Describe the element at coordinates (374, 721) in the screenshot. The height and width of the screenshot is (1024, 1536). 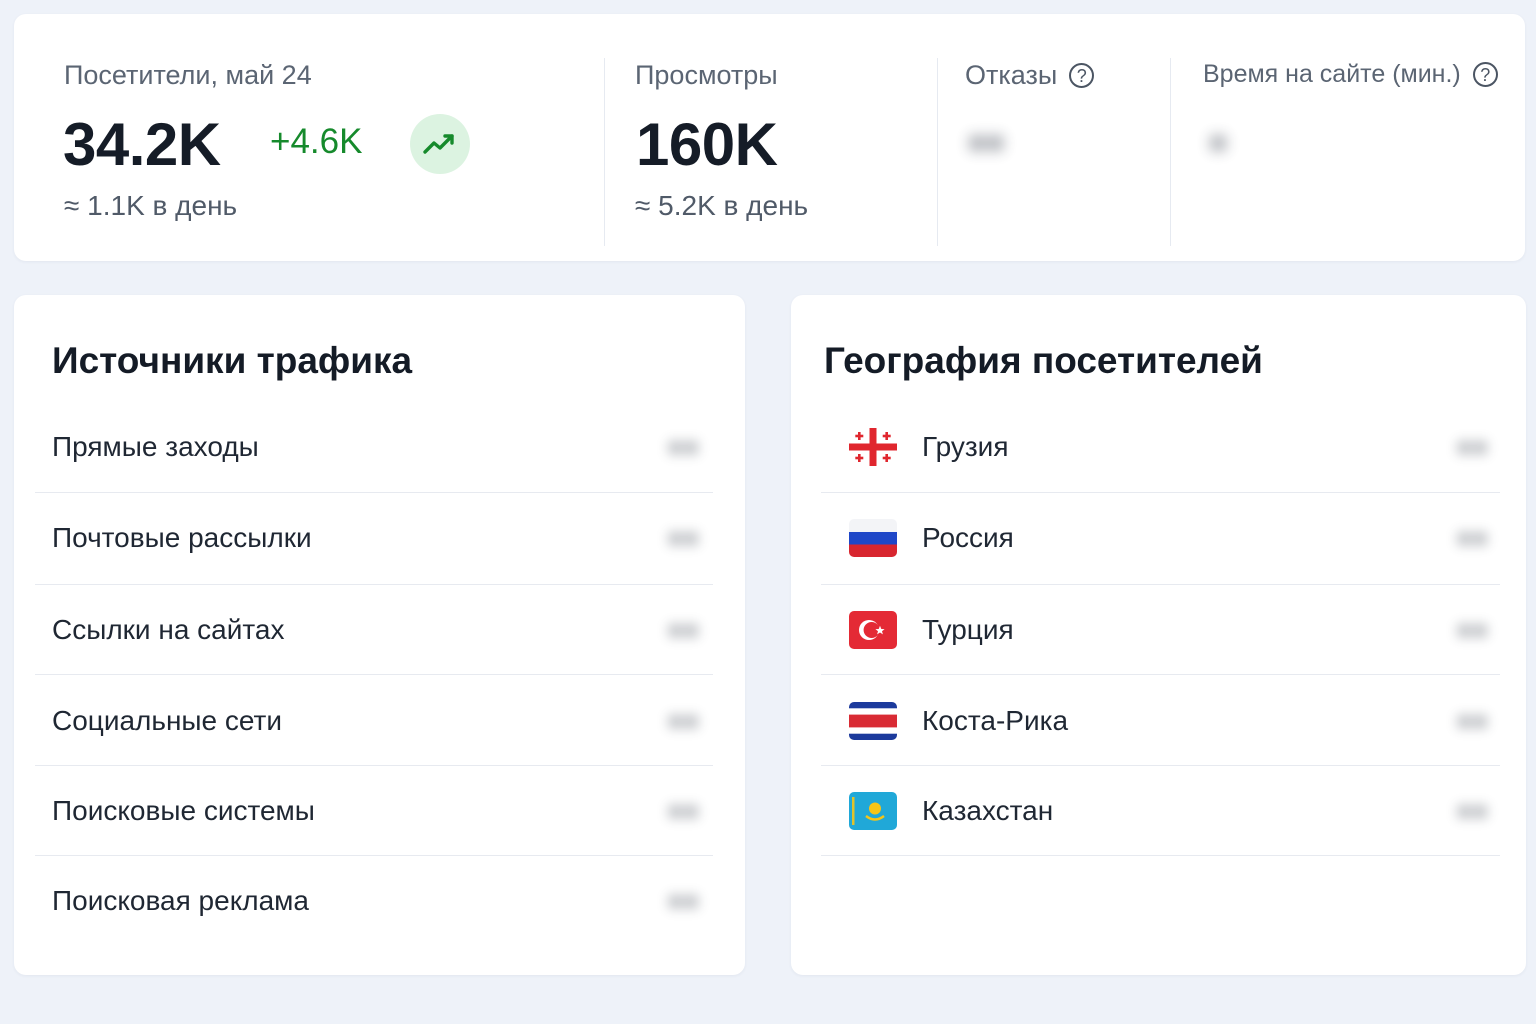
I see `traffic-source-row: Социальные сети ■■` at that location.